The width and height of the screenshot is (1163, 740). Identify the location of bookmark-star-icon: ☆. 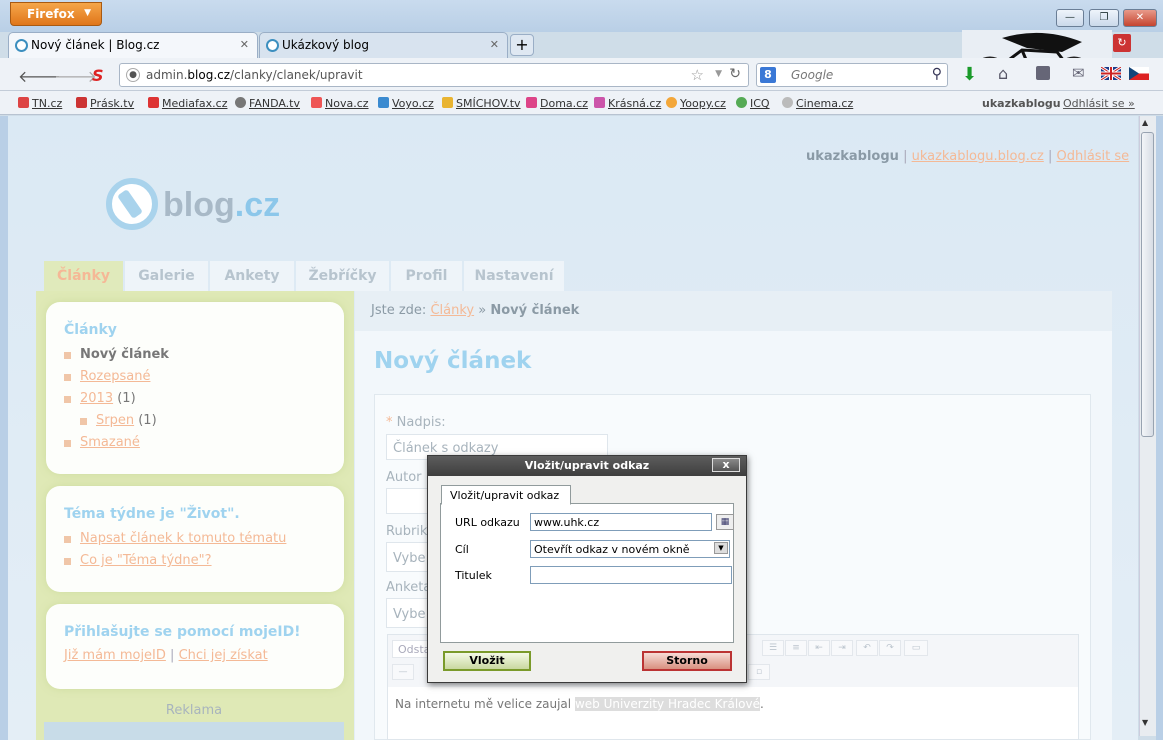
(697, 75).